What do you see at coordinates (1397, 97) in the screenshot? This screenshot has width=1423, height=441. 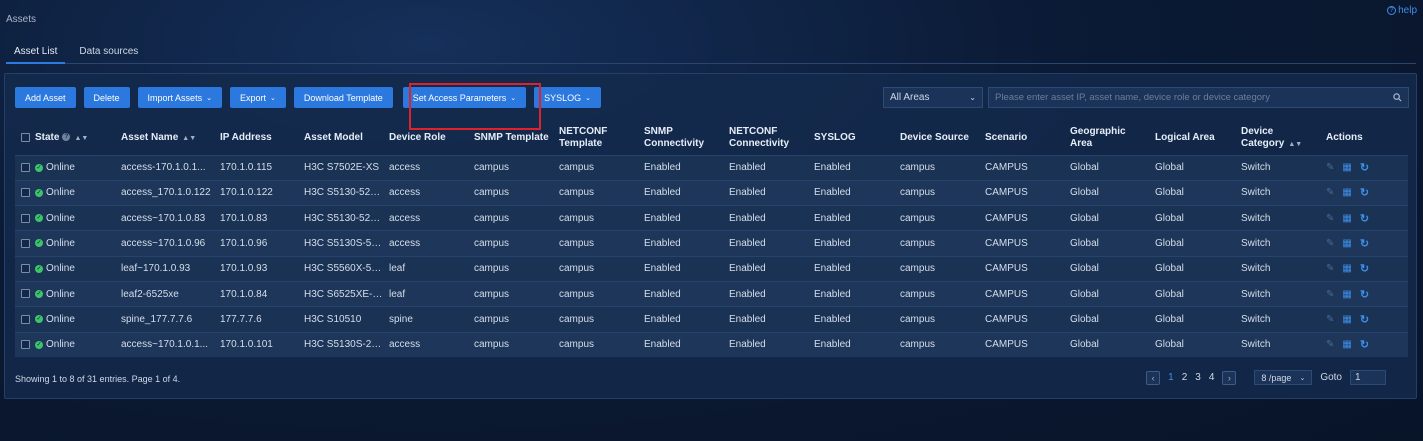 I see `search-icon` at bounding box center [1397, 97].